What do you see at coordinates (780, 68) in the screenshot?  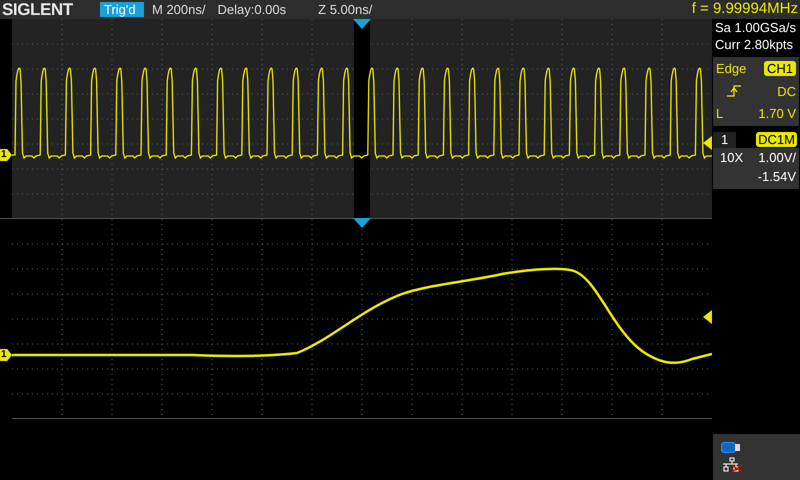 I see `trigger-source: CH1` at bounding box center [780, 68].